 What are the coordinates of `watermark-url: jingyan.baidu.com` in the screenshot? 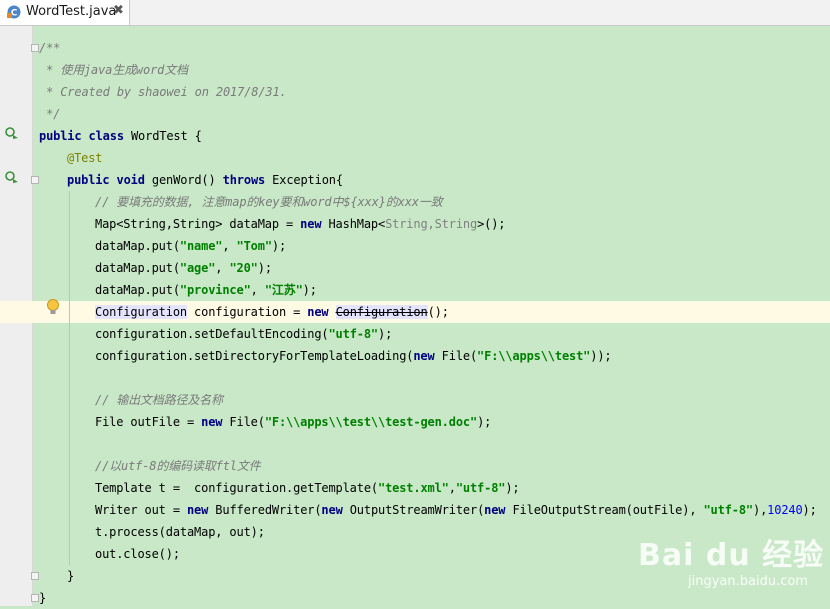 It's located at (748, 581).